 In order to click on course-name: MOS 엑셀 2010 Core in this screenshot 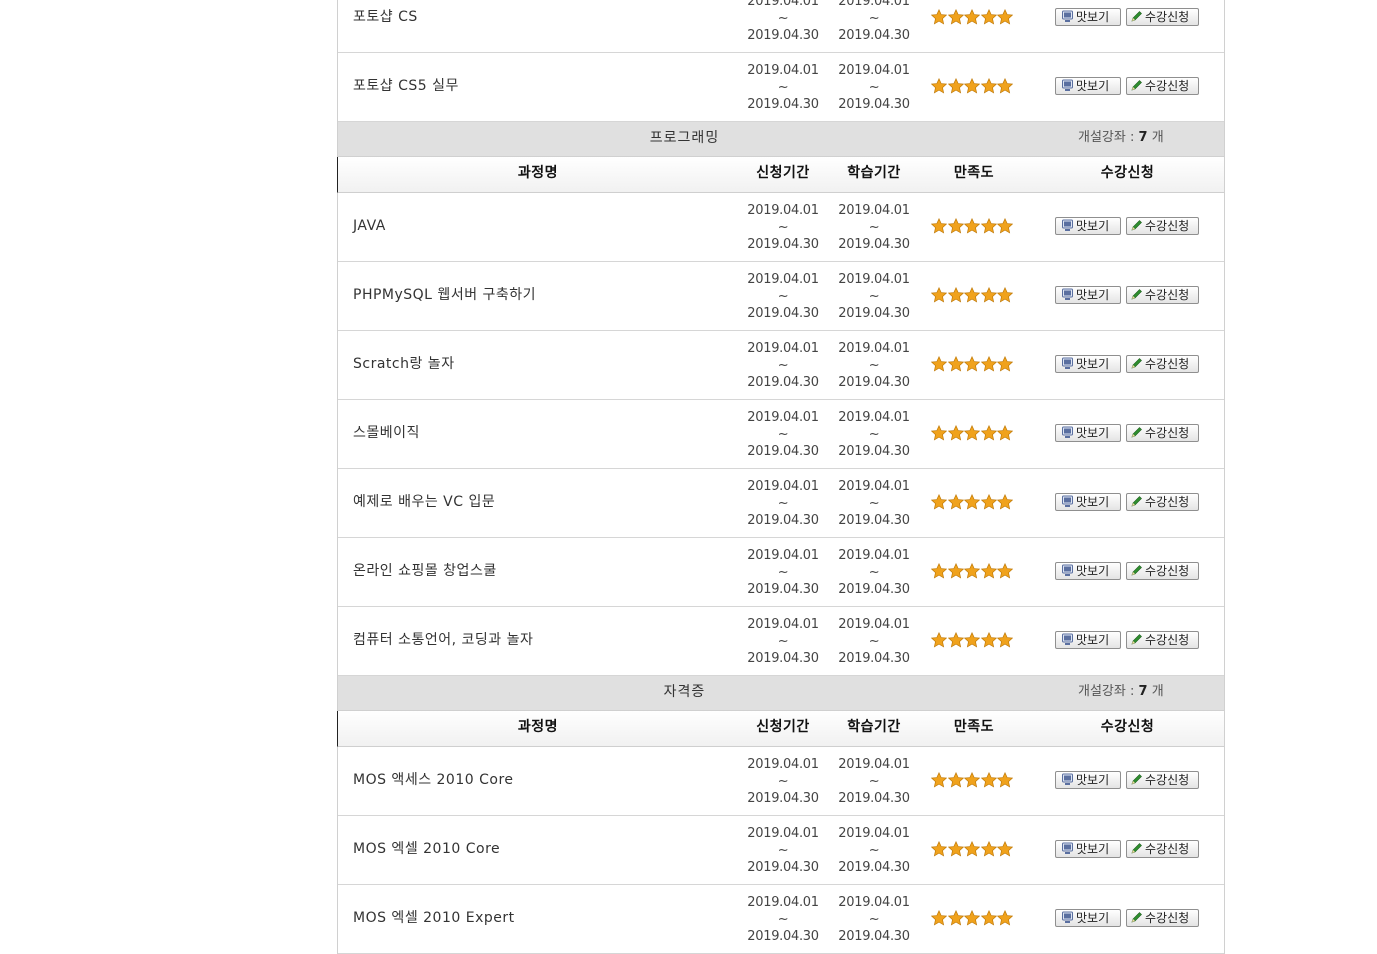, I will do `click(426, 850)`.